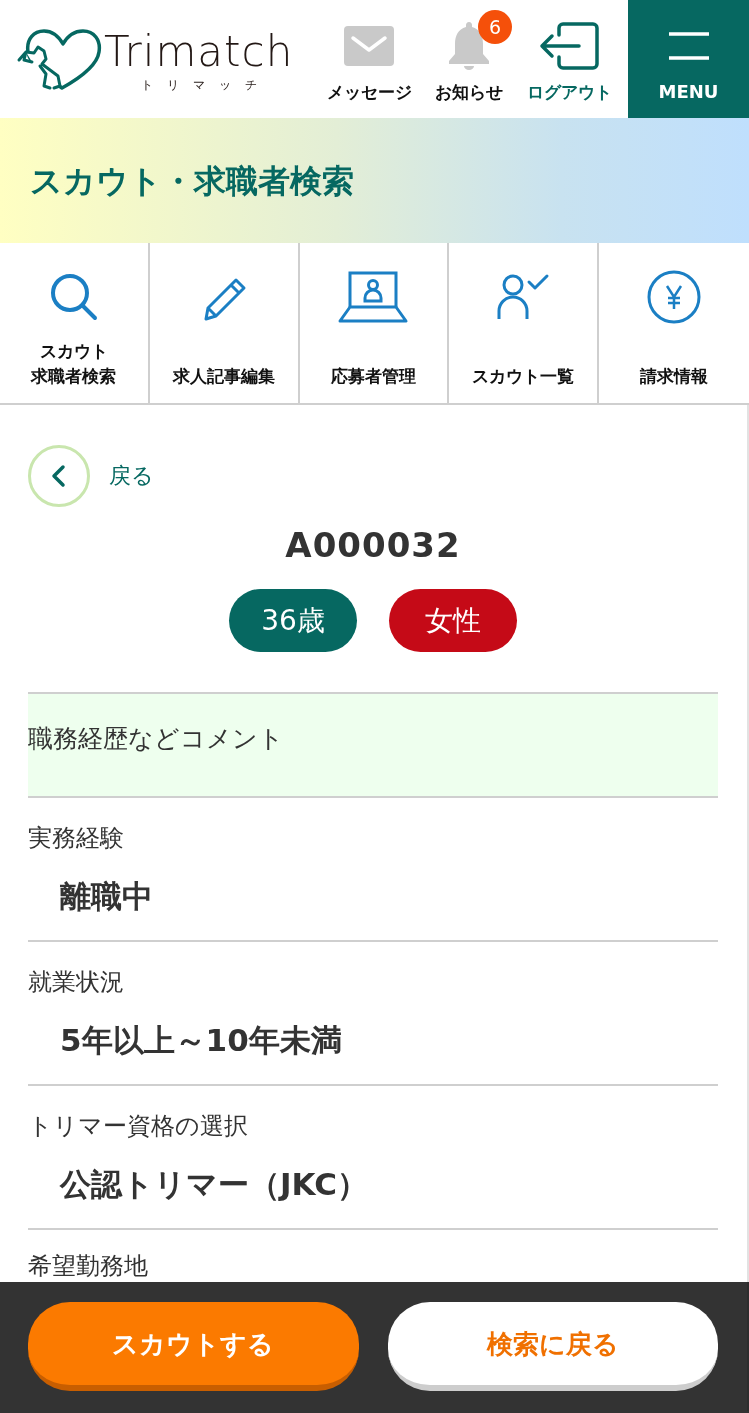  Describe the element at coordinates (469, 46) in the screenshot. I see `bell-icon` at that location.